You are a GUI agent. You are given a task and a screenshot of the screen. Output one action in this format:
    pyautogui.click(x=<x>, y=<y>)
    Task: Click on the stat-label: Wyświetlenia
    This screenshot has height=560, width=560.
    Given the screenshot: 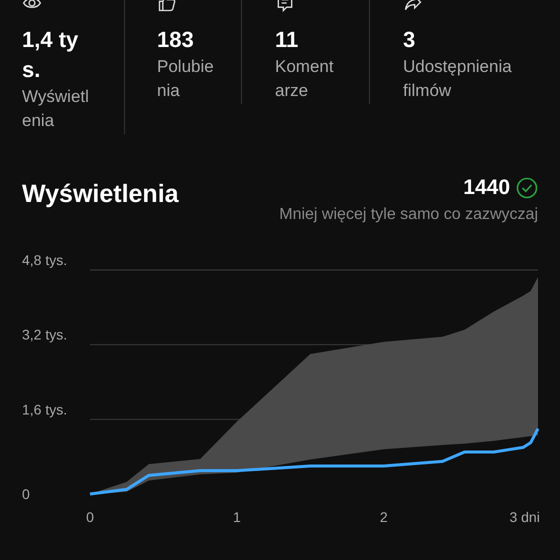 What is the action you would take?
    pyautogui.click(x=56, y=109)
    